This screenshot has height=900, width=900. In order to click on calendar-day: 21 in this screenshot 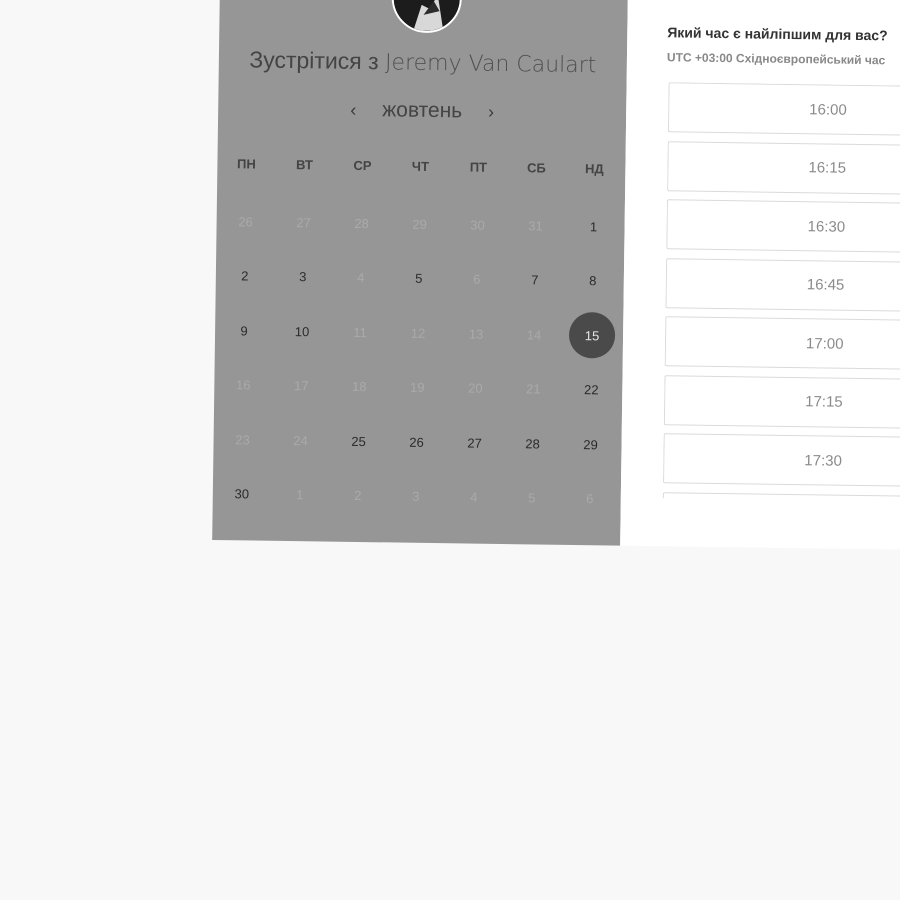, I will do `click(533, 389)`.